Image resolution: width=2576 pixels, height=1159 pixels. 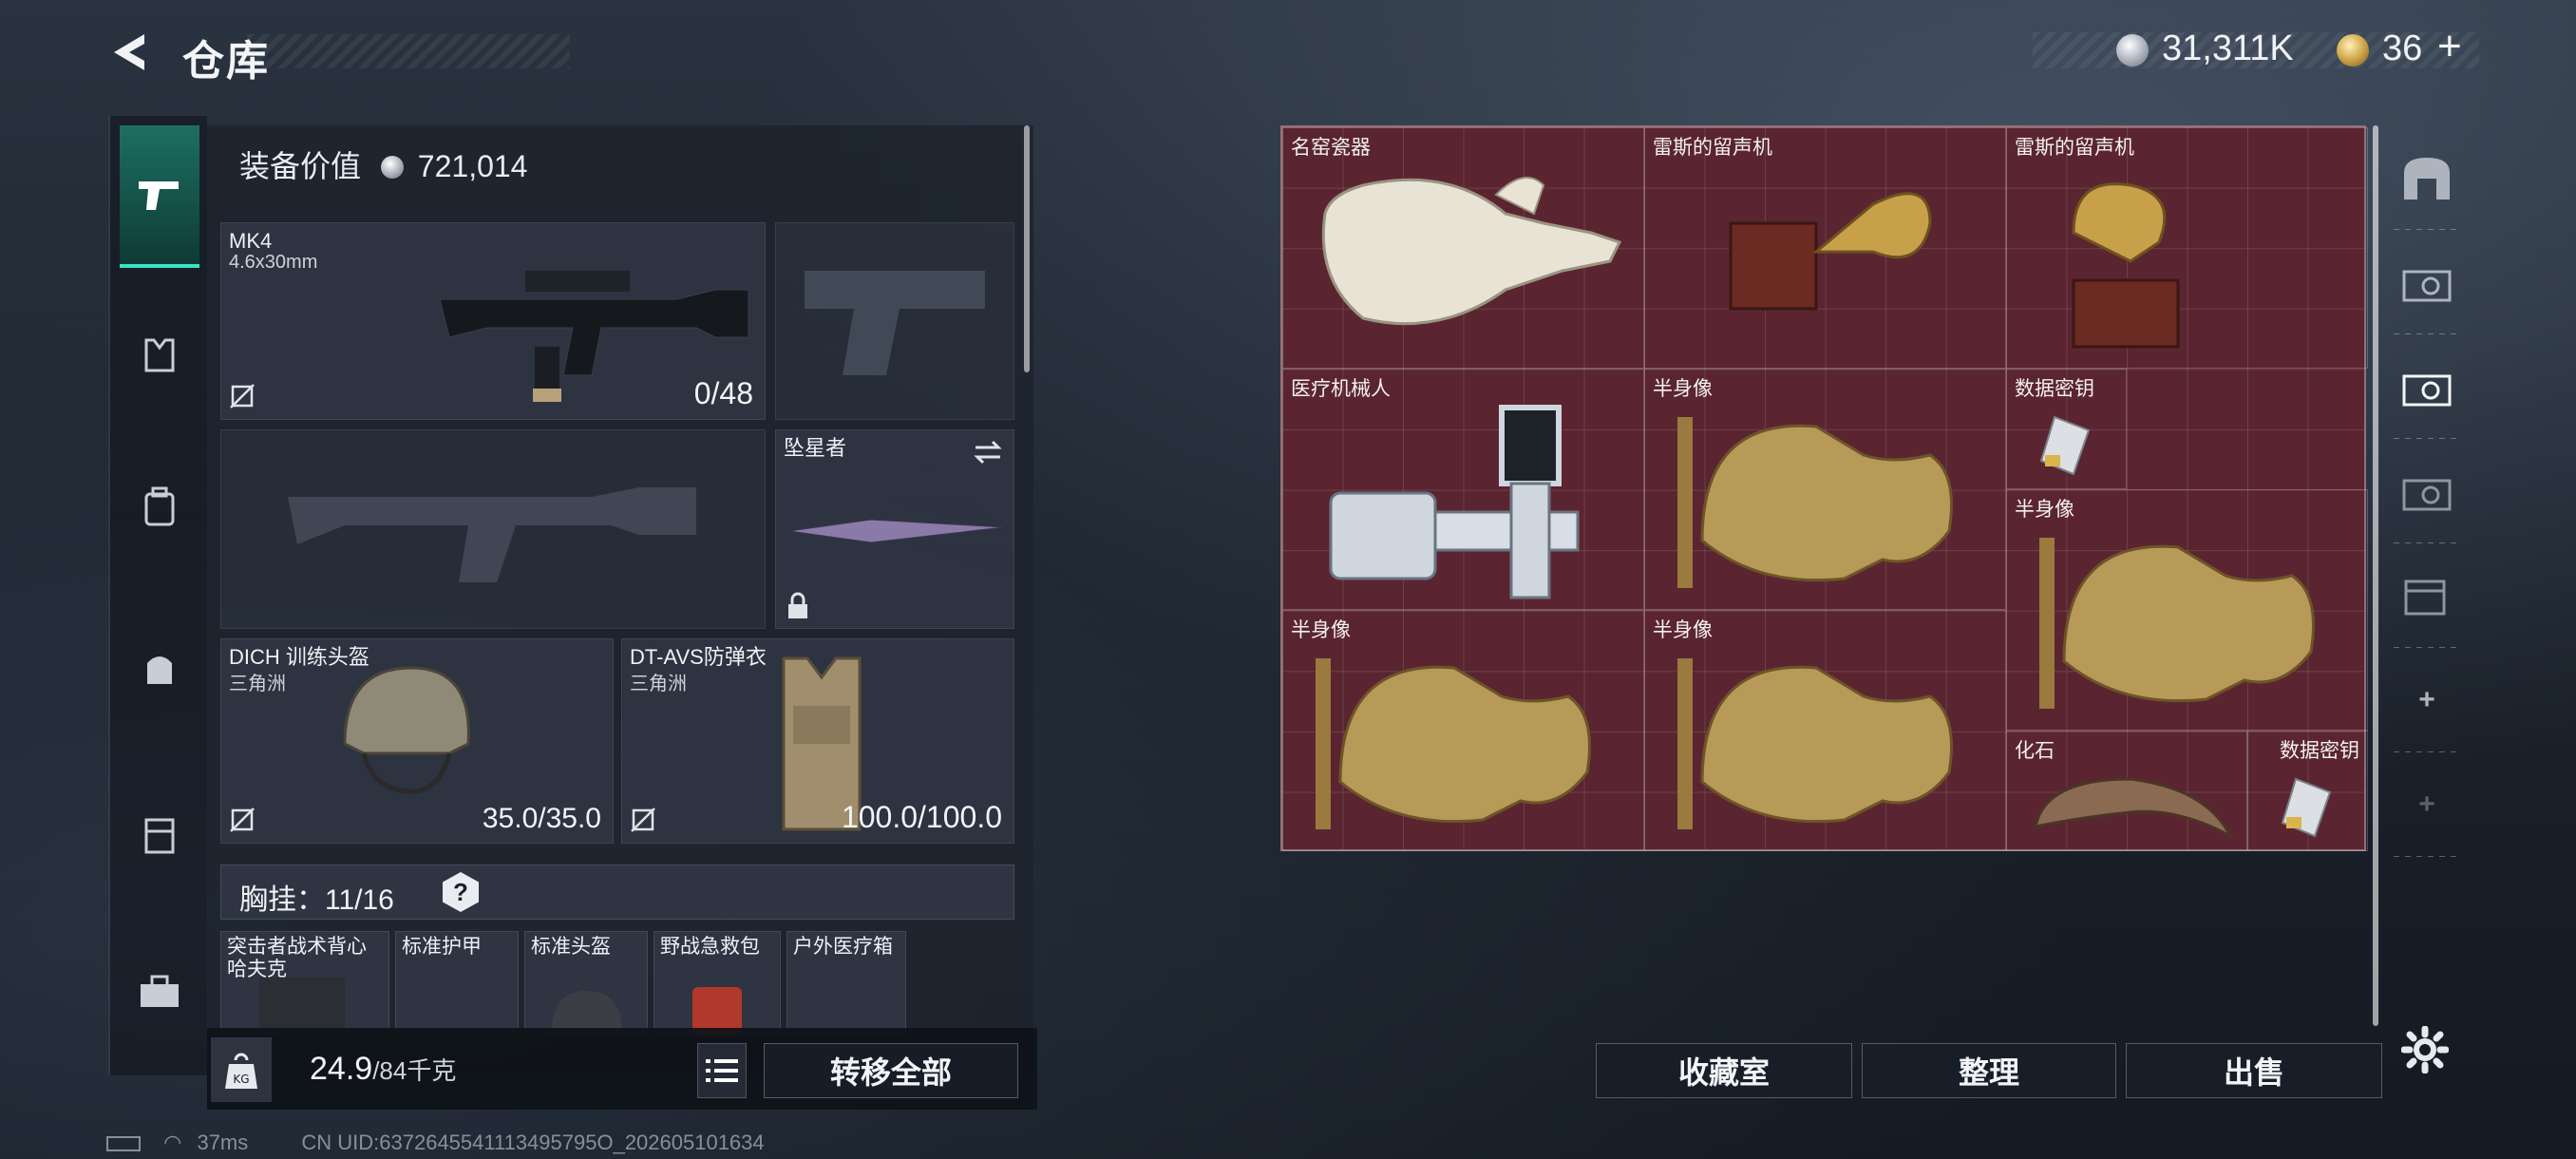 What do you see at coordinates (414, 1070) in the screenshot?
I see `carry-weight-max: /84千克` at bounding box center [414, 1070].